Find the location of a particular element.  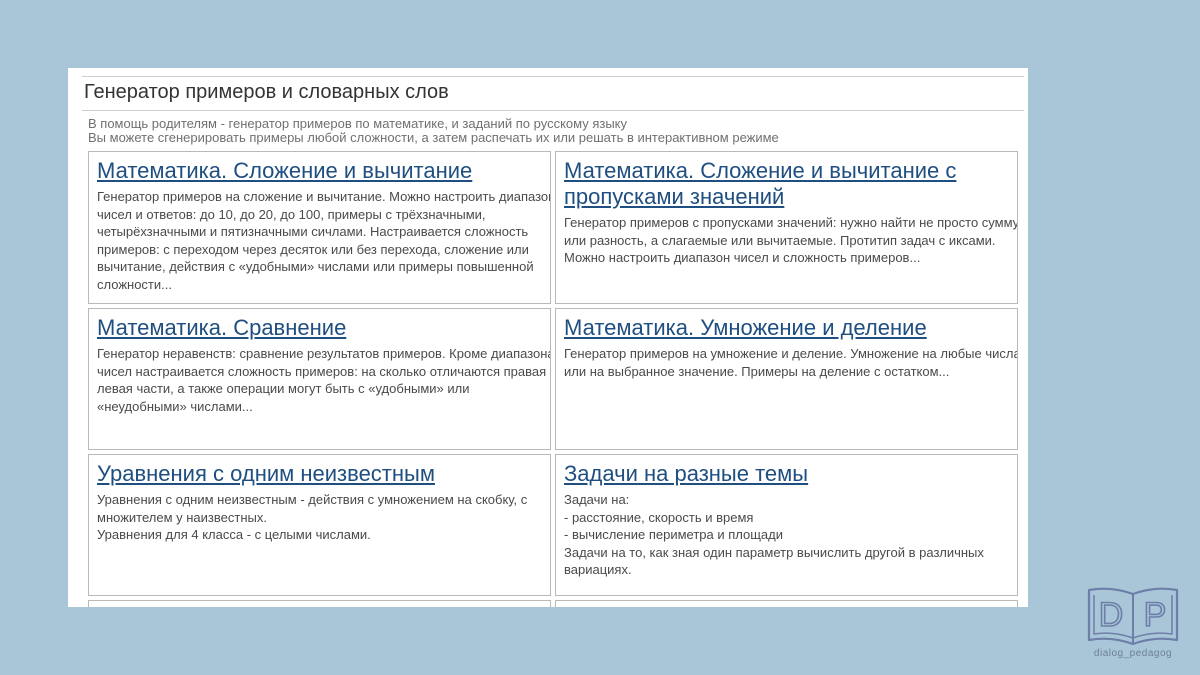

page-title: Генератор примеров и словарных слов is located at coordinates (266, 92).